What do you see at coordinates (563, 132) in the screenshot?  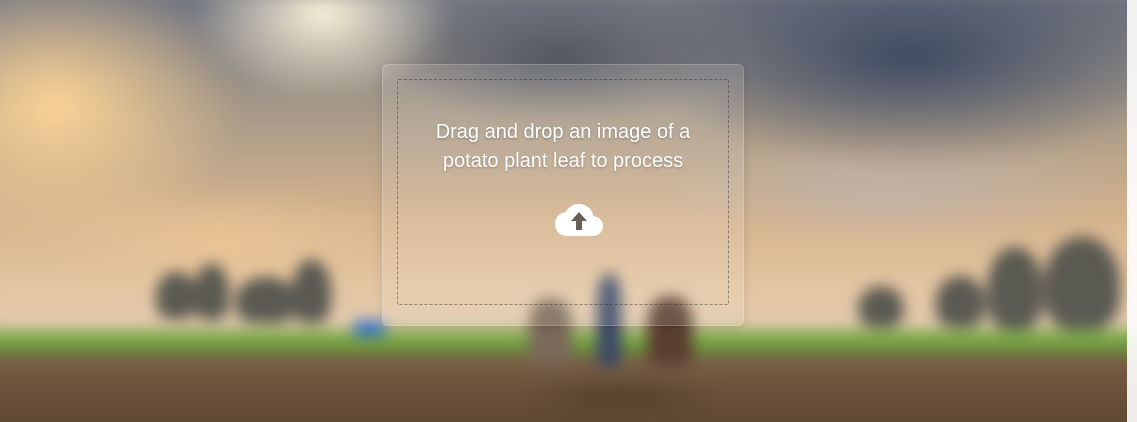 I see `dropzone-prompt-line1: Drag and drop an image of a` at bounding box center [563, 132].